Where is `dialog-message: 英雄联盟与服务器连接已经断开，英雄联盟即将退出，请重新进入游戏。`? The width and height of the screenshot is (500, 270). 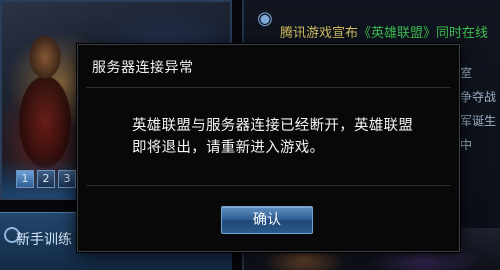 dialog-message: 英雄联盟与服务器连接已经断开，英雄联盟即将退出，请重新进入游戏。 is located at coordinates (273, 137).